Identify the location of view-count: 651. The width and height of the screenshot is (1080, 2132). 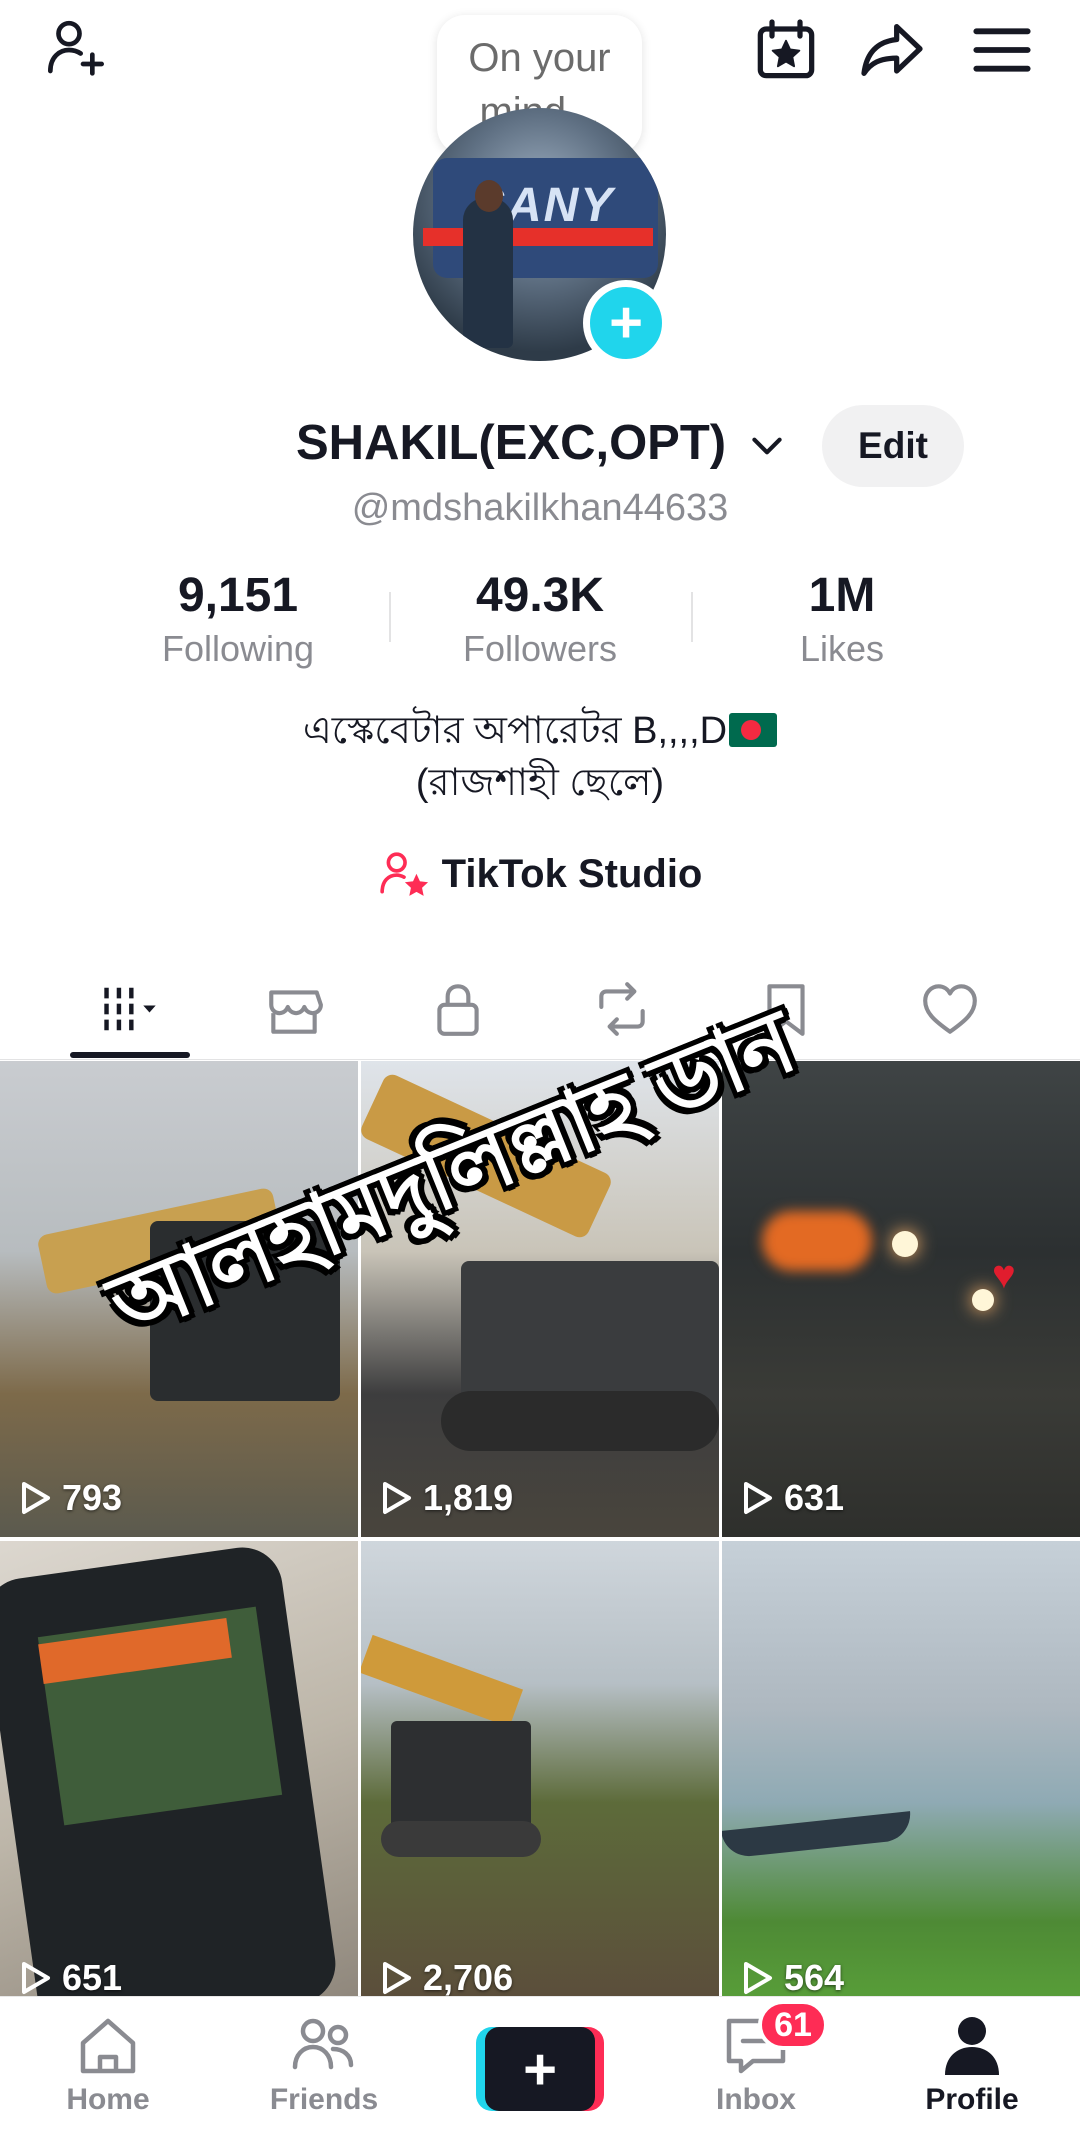
(70, 1978).